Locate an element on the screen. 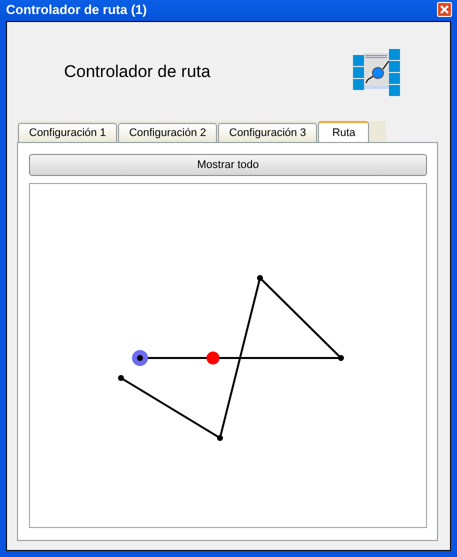 Image resolution: width=457 pixels, height=557 pixels. tab: Ruta is located at coordinates (344, 131).